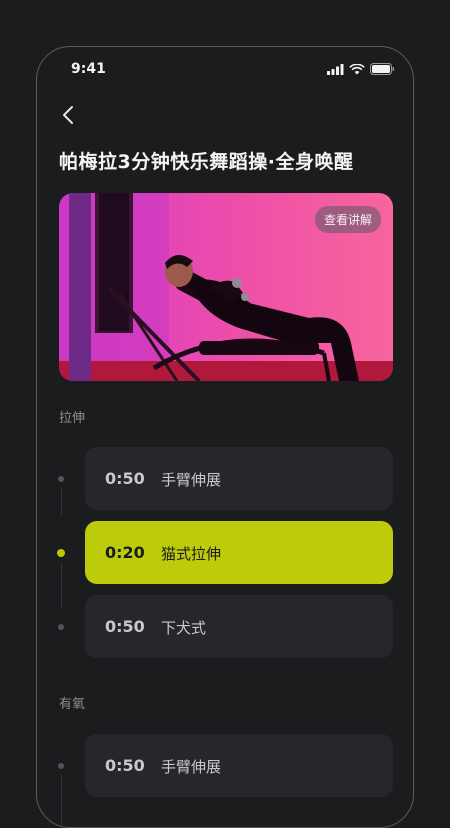  Describe the element at coordinates (88, 69) in the screenshot. I see `status-time: 9:41` at that location.